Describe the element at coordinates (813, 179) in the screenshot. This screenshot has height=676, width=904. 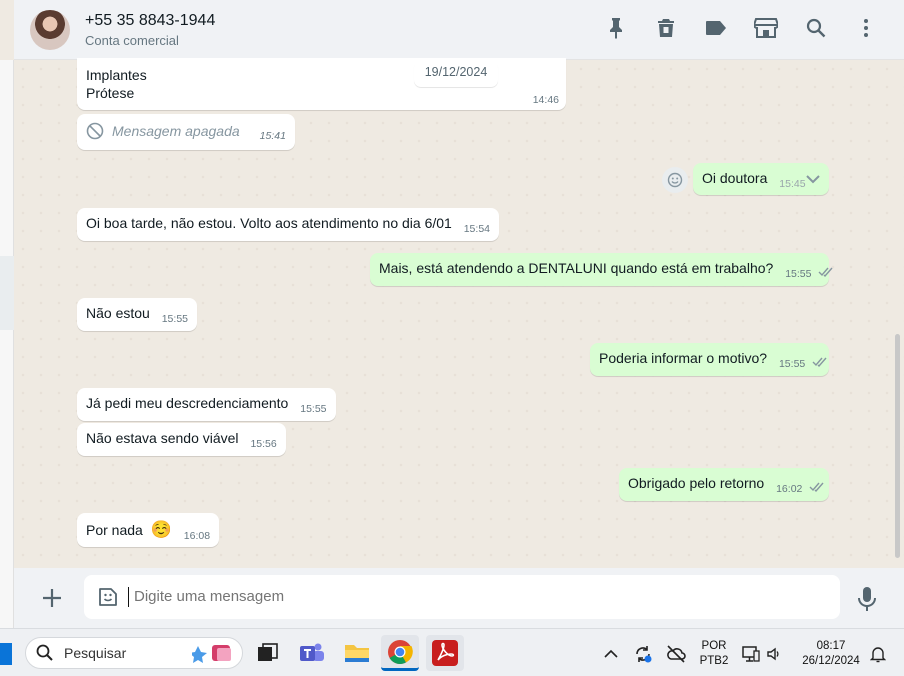
I see `chevron-down-icon` at that location.